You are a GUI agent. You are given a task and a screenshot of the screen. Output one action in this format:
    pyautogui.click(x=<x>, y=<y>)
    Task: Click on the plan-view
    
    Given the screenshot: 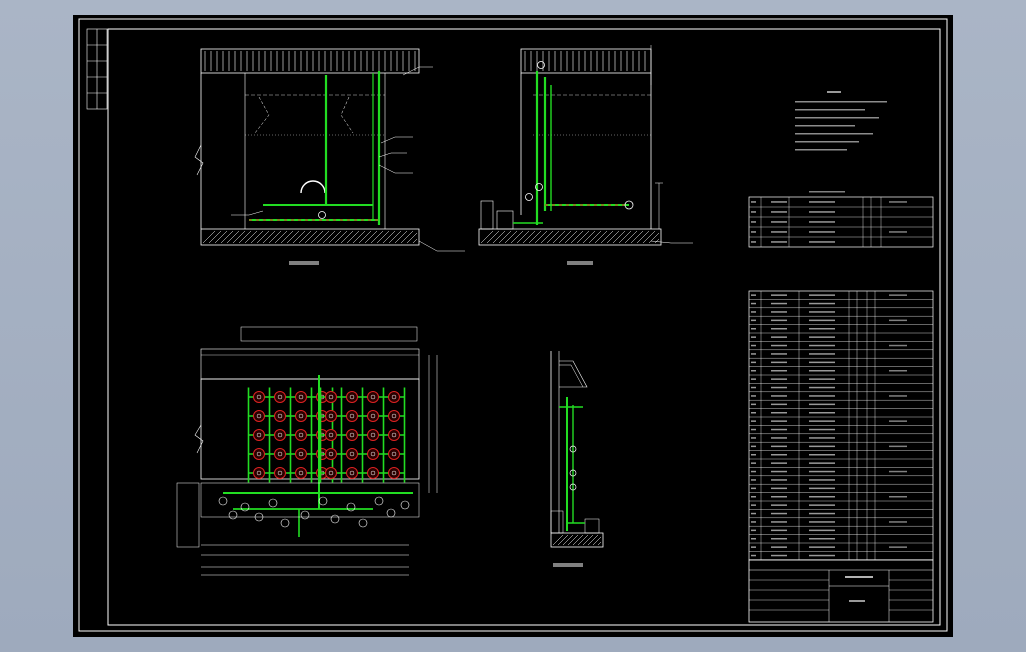 What is the action you would take?
    pyautogui.click(x=307, y=451)
    